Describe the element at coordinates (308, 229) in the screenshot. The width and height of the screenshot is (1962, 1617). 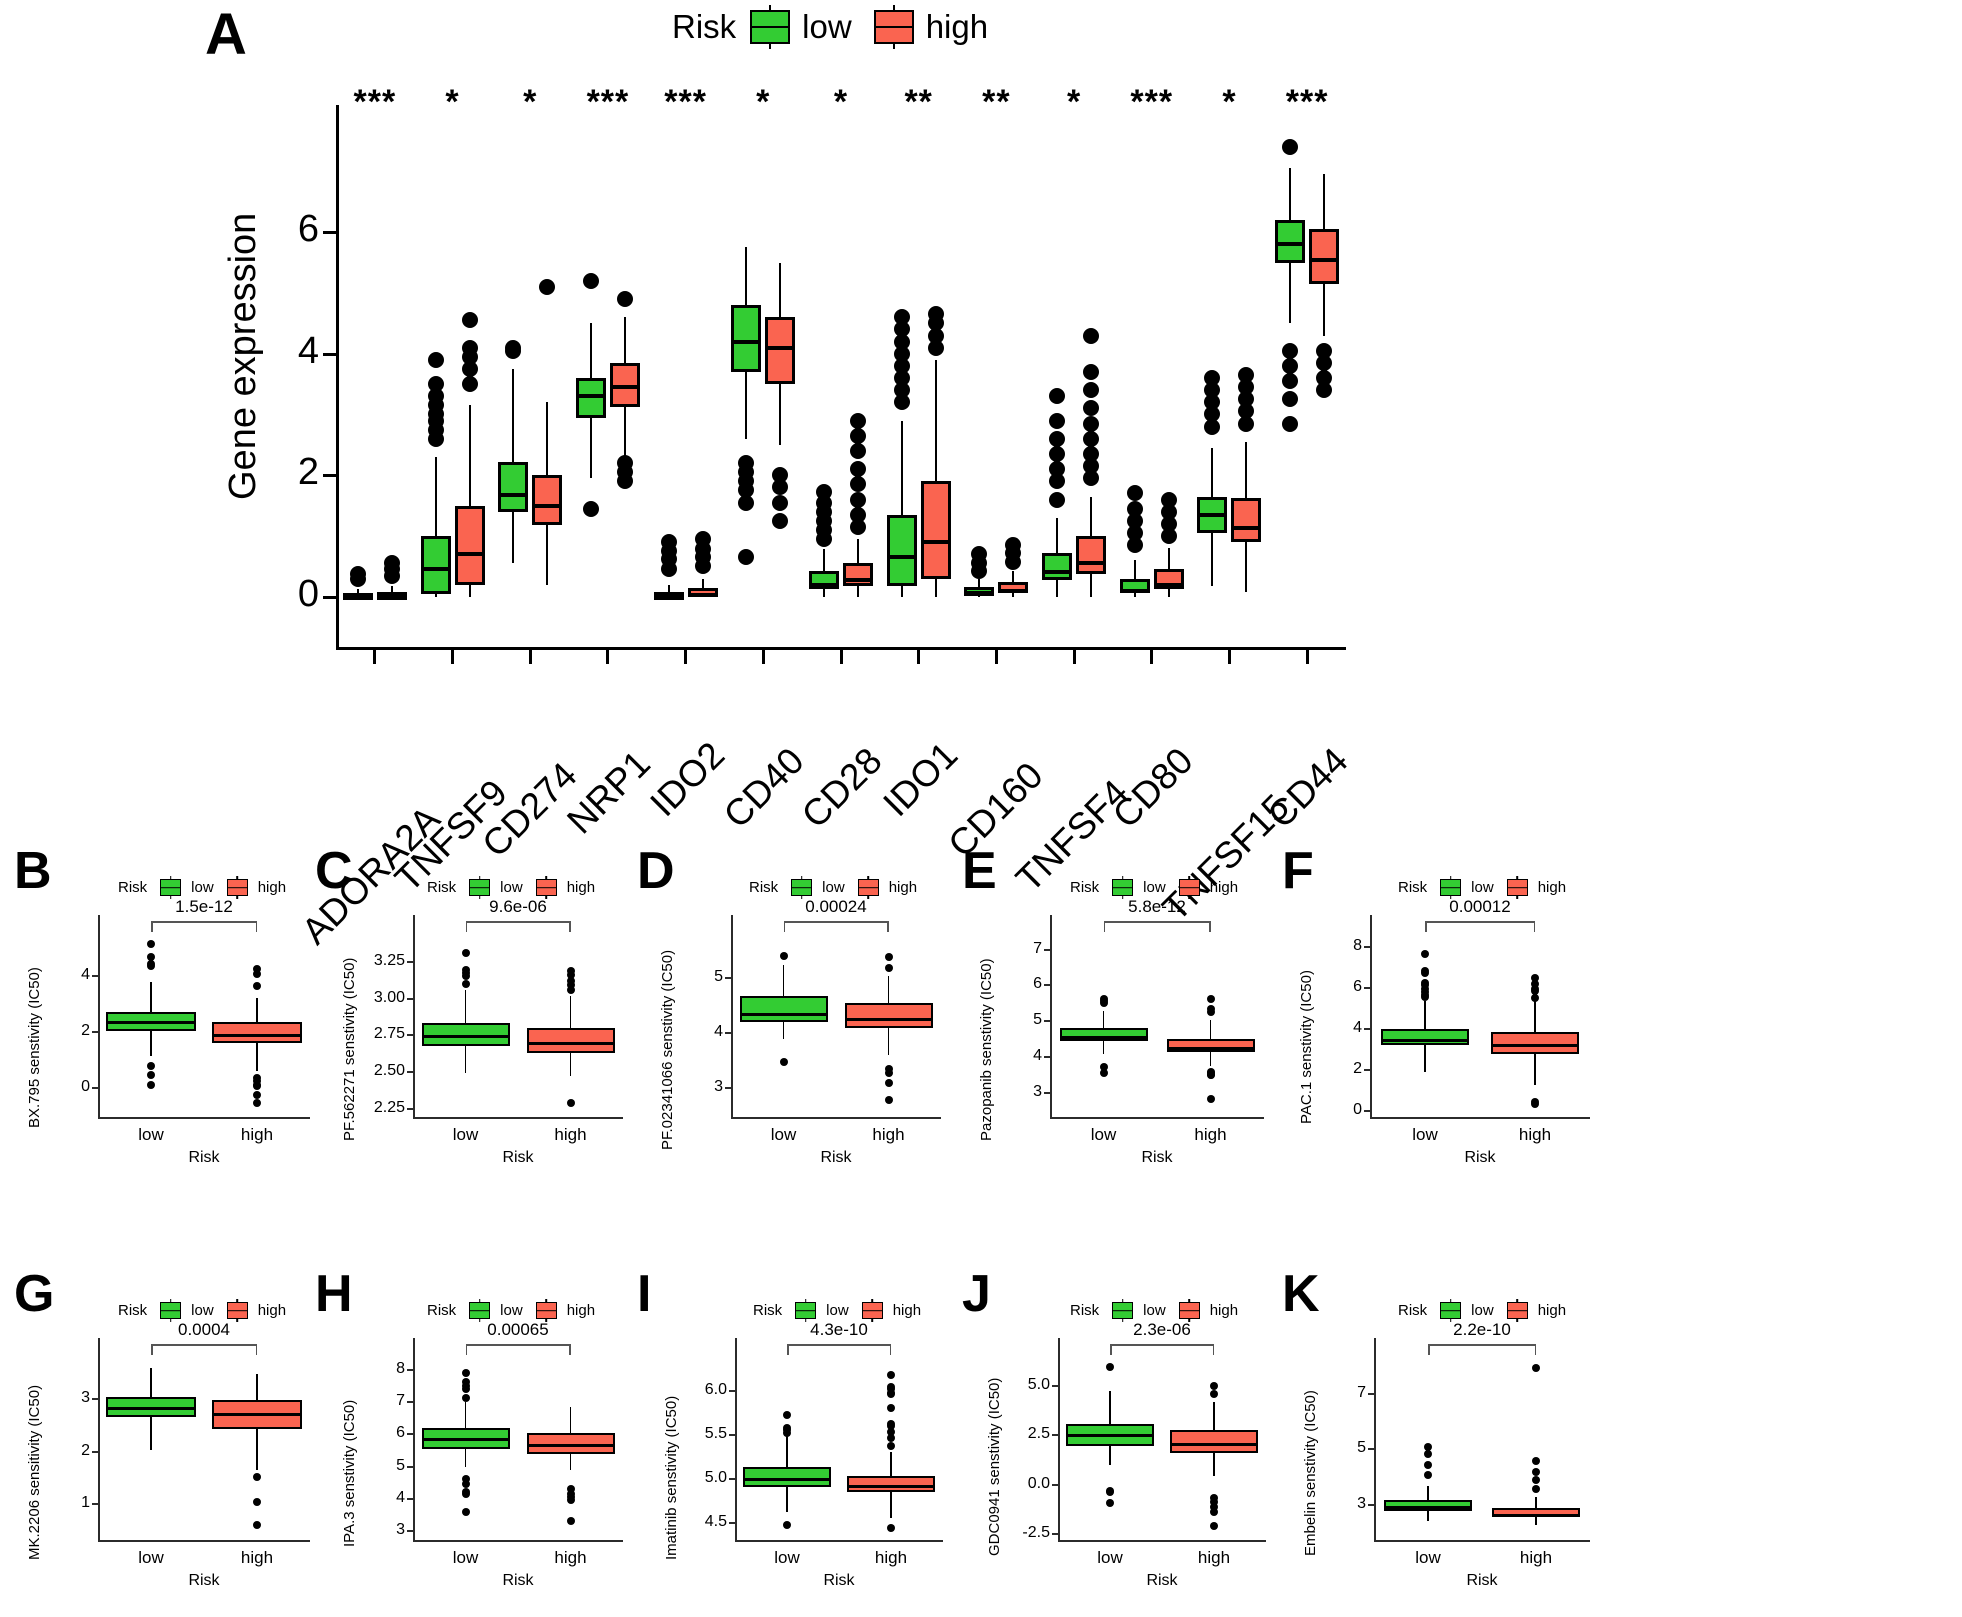
I see `panel-a-y-tick-label: 6` at that location.